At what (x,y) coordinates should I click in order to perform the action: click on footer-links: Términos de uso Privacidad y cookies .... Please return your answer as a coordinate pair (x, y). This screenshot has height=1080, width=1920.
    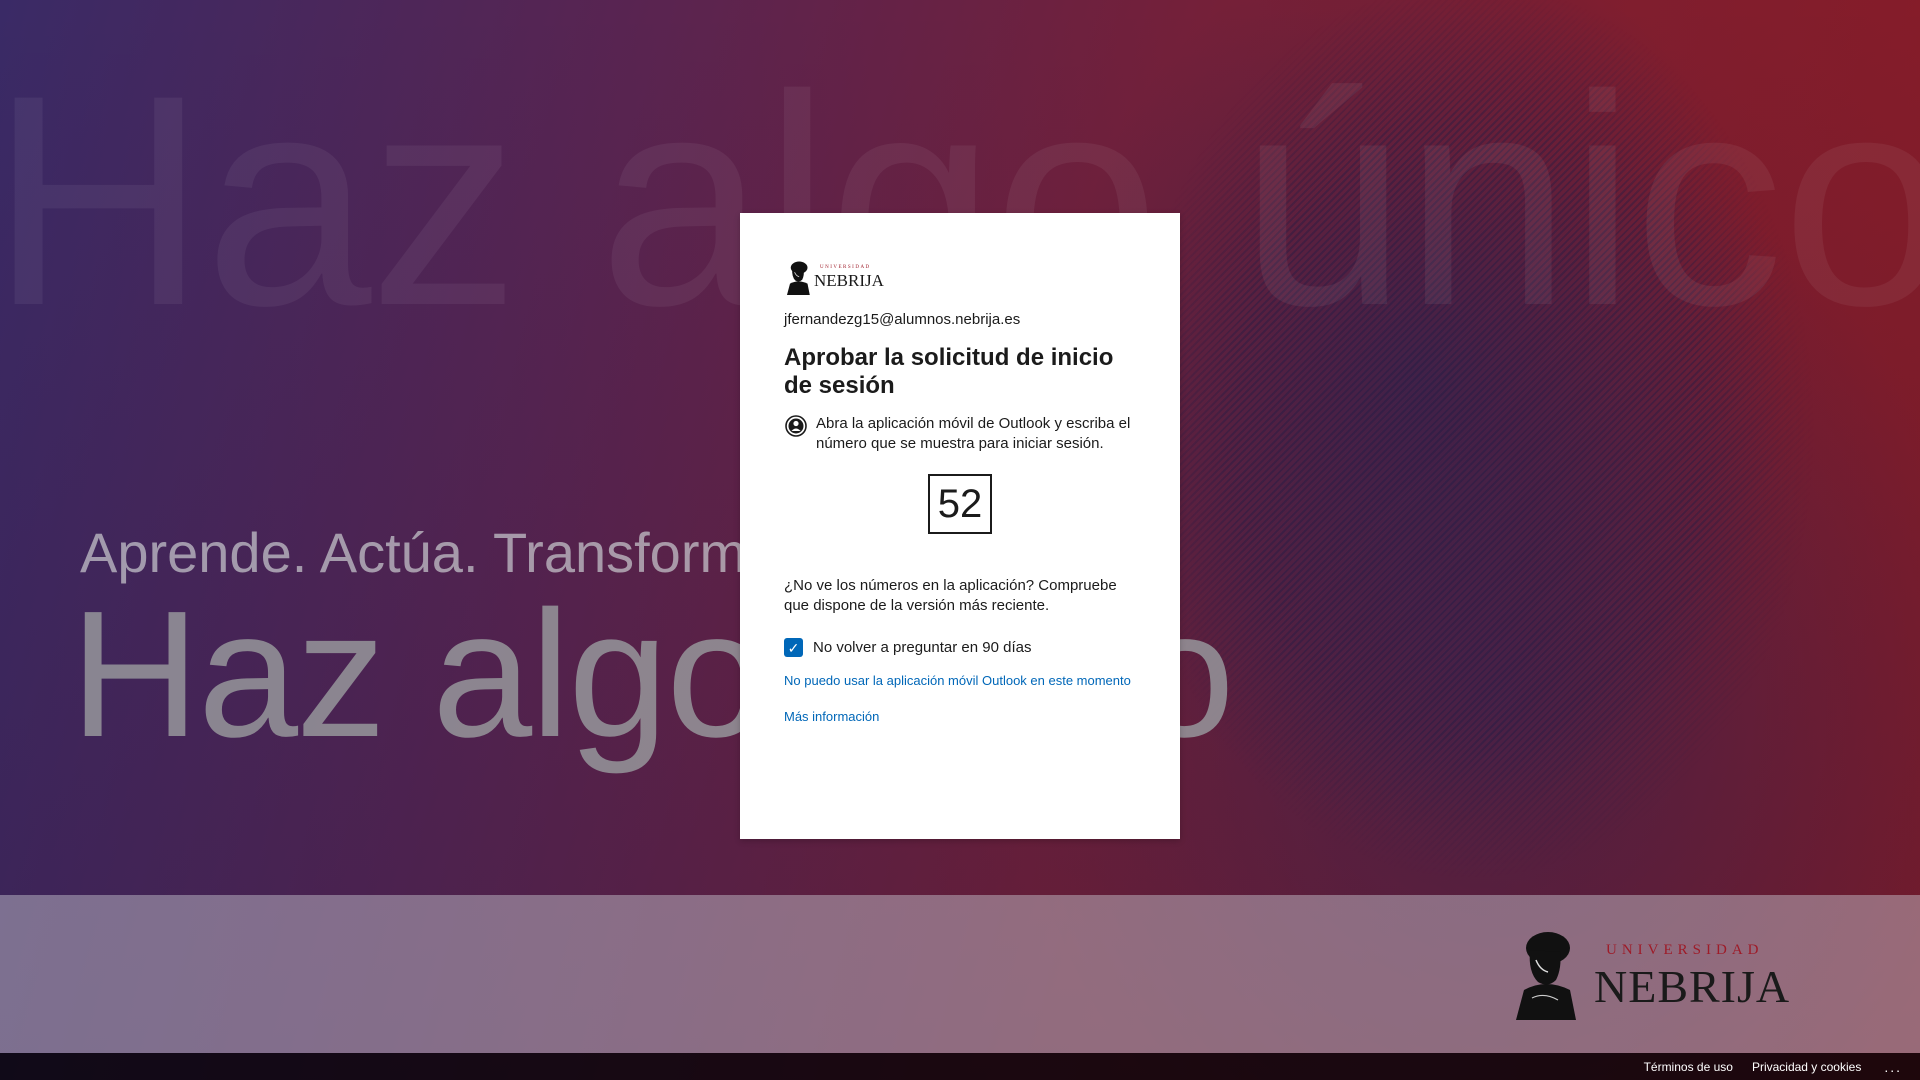
    Looking at the image, I should click on (1773, 1066).